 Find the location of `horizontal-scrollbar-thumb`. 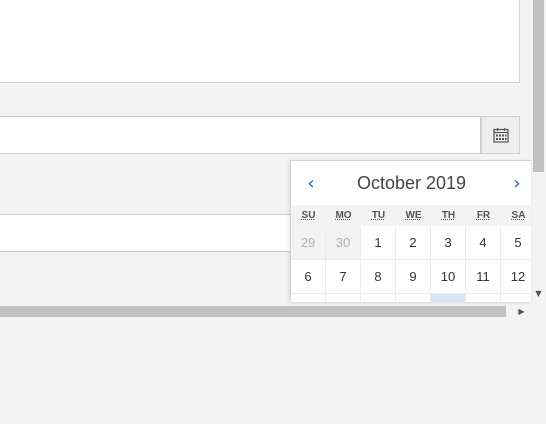

horizontal-scrollbar-thumb is located at coordinates (253, 311).